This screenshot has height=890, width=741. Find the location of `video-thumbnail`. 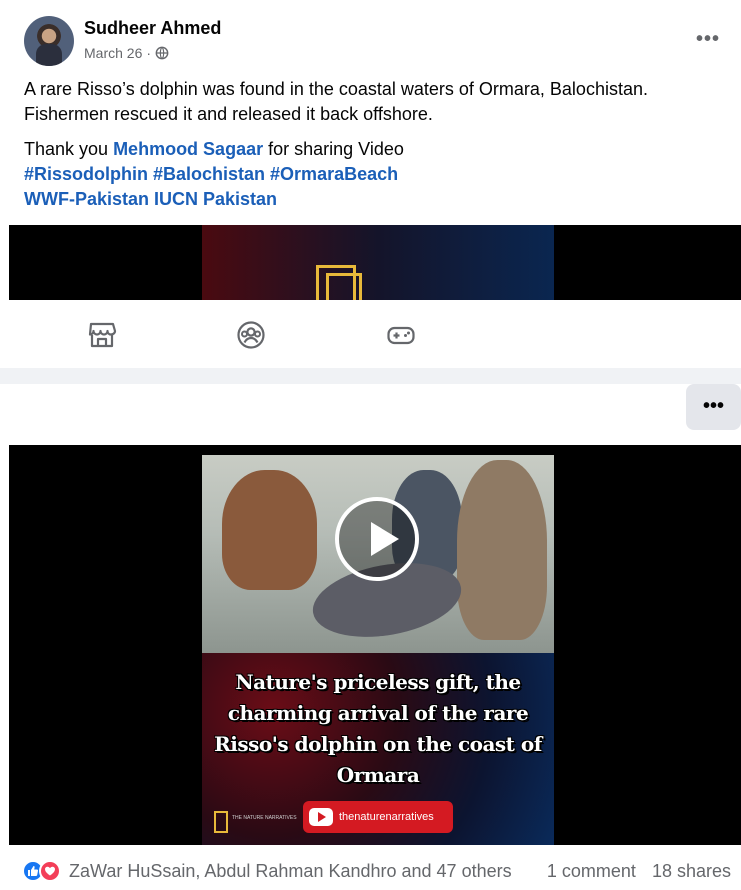

video-thumbnail is located at coordinates (378, 554).